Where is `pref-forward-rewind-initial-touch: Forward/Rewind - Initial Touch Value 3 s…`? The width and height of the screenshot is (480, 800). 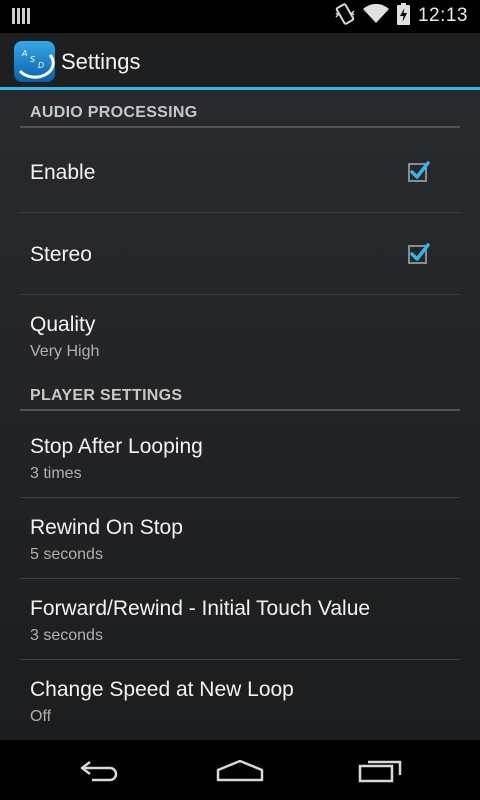 pref-forward-rewind-initial-touch: Forward/Rewind - Initial Touch Value 3 s… is located at coordinates (240, 619).